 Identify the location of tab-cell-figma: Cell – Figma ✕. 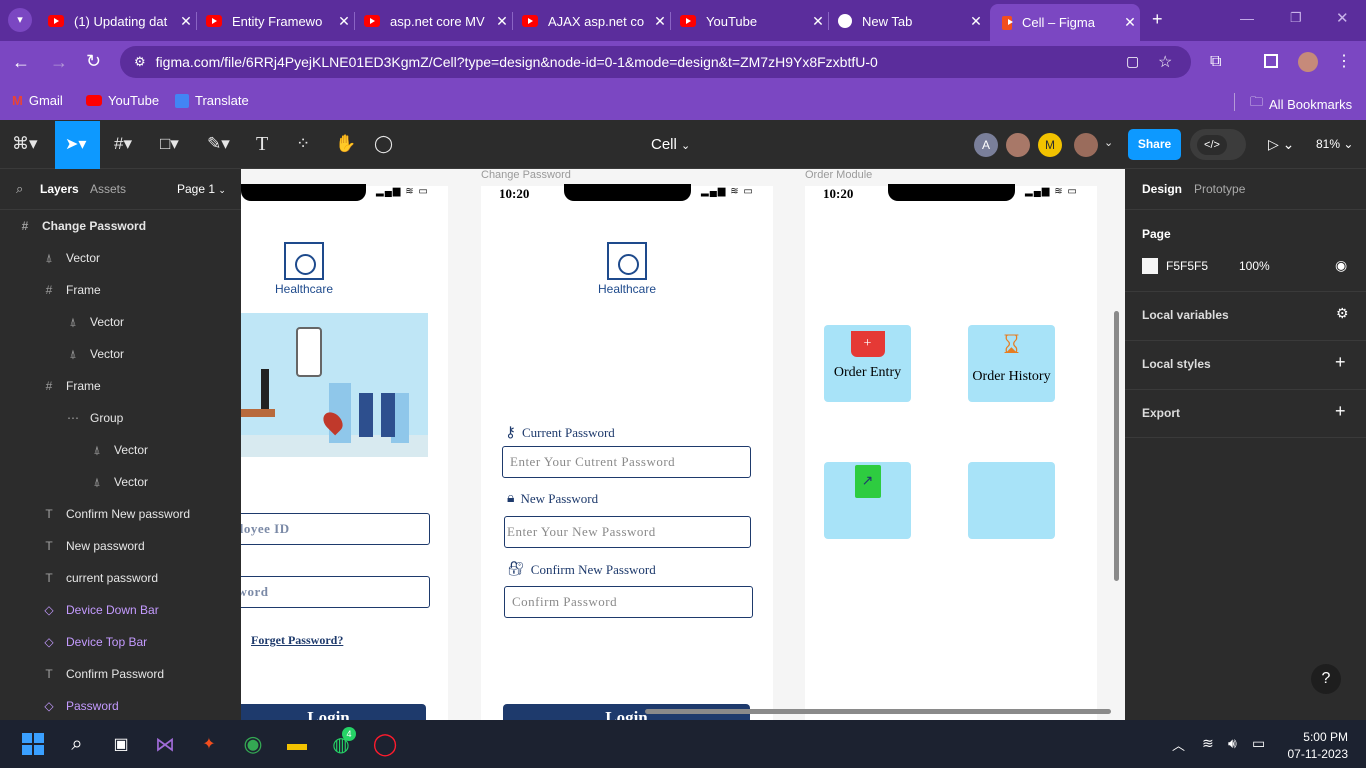
(1065, 22).